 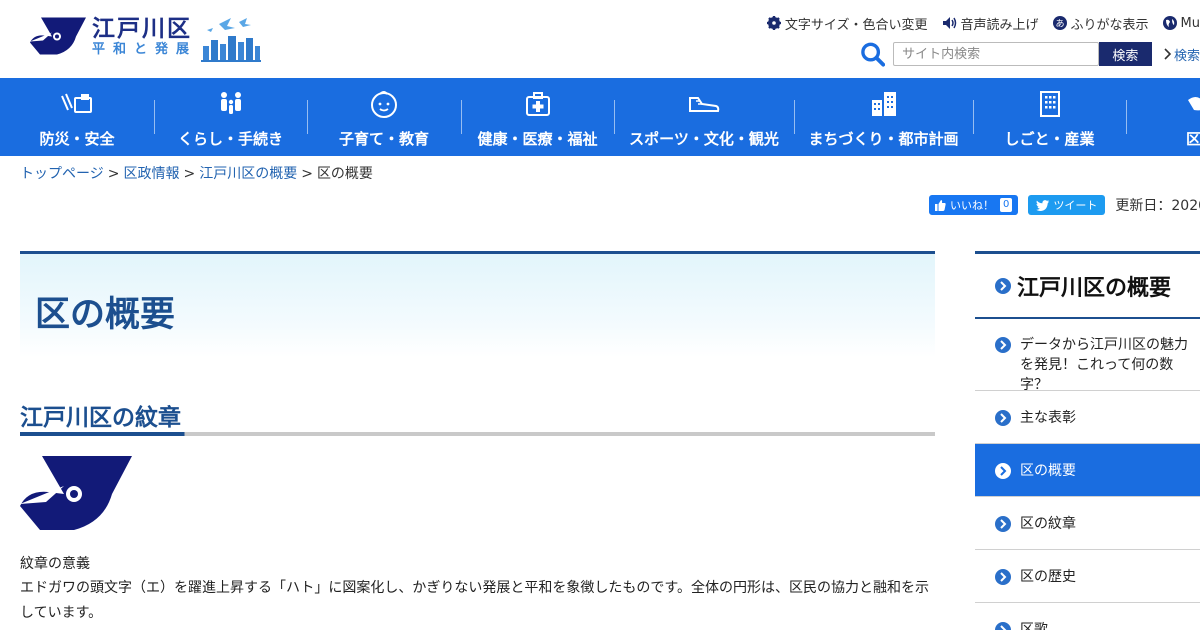 I want to click on like-count: 0, so click(x=1006, y=205).